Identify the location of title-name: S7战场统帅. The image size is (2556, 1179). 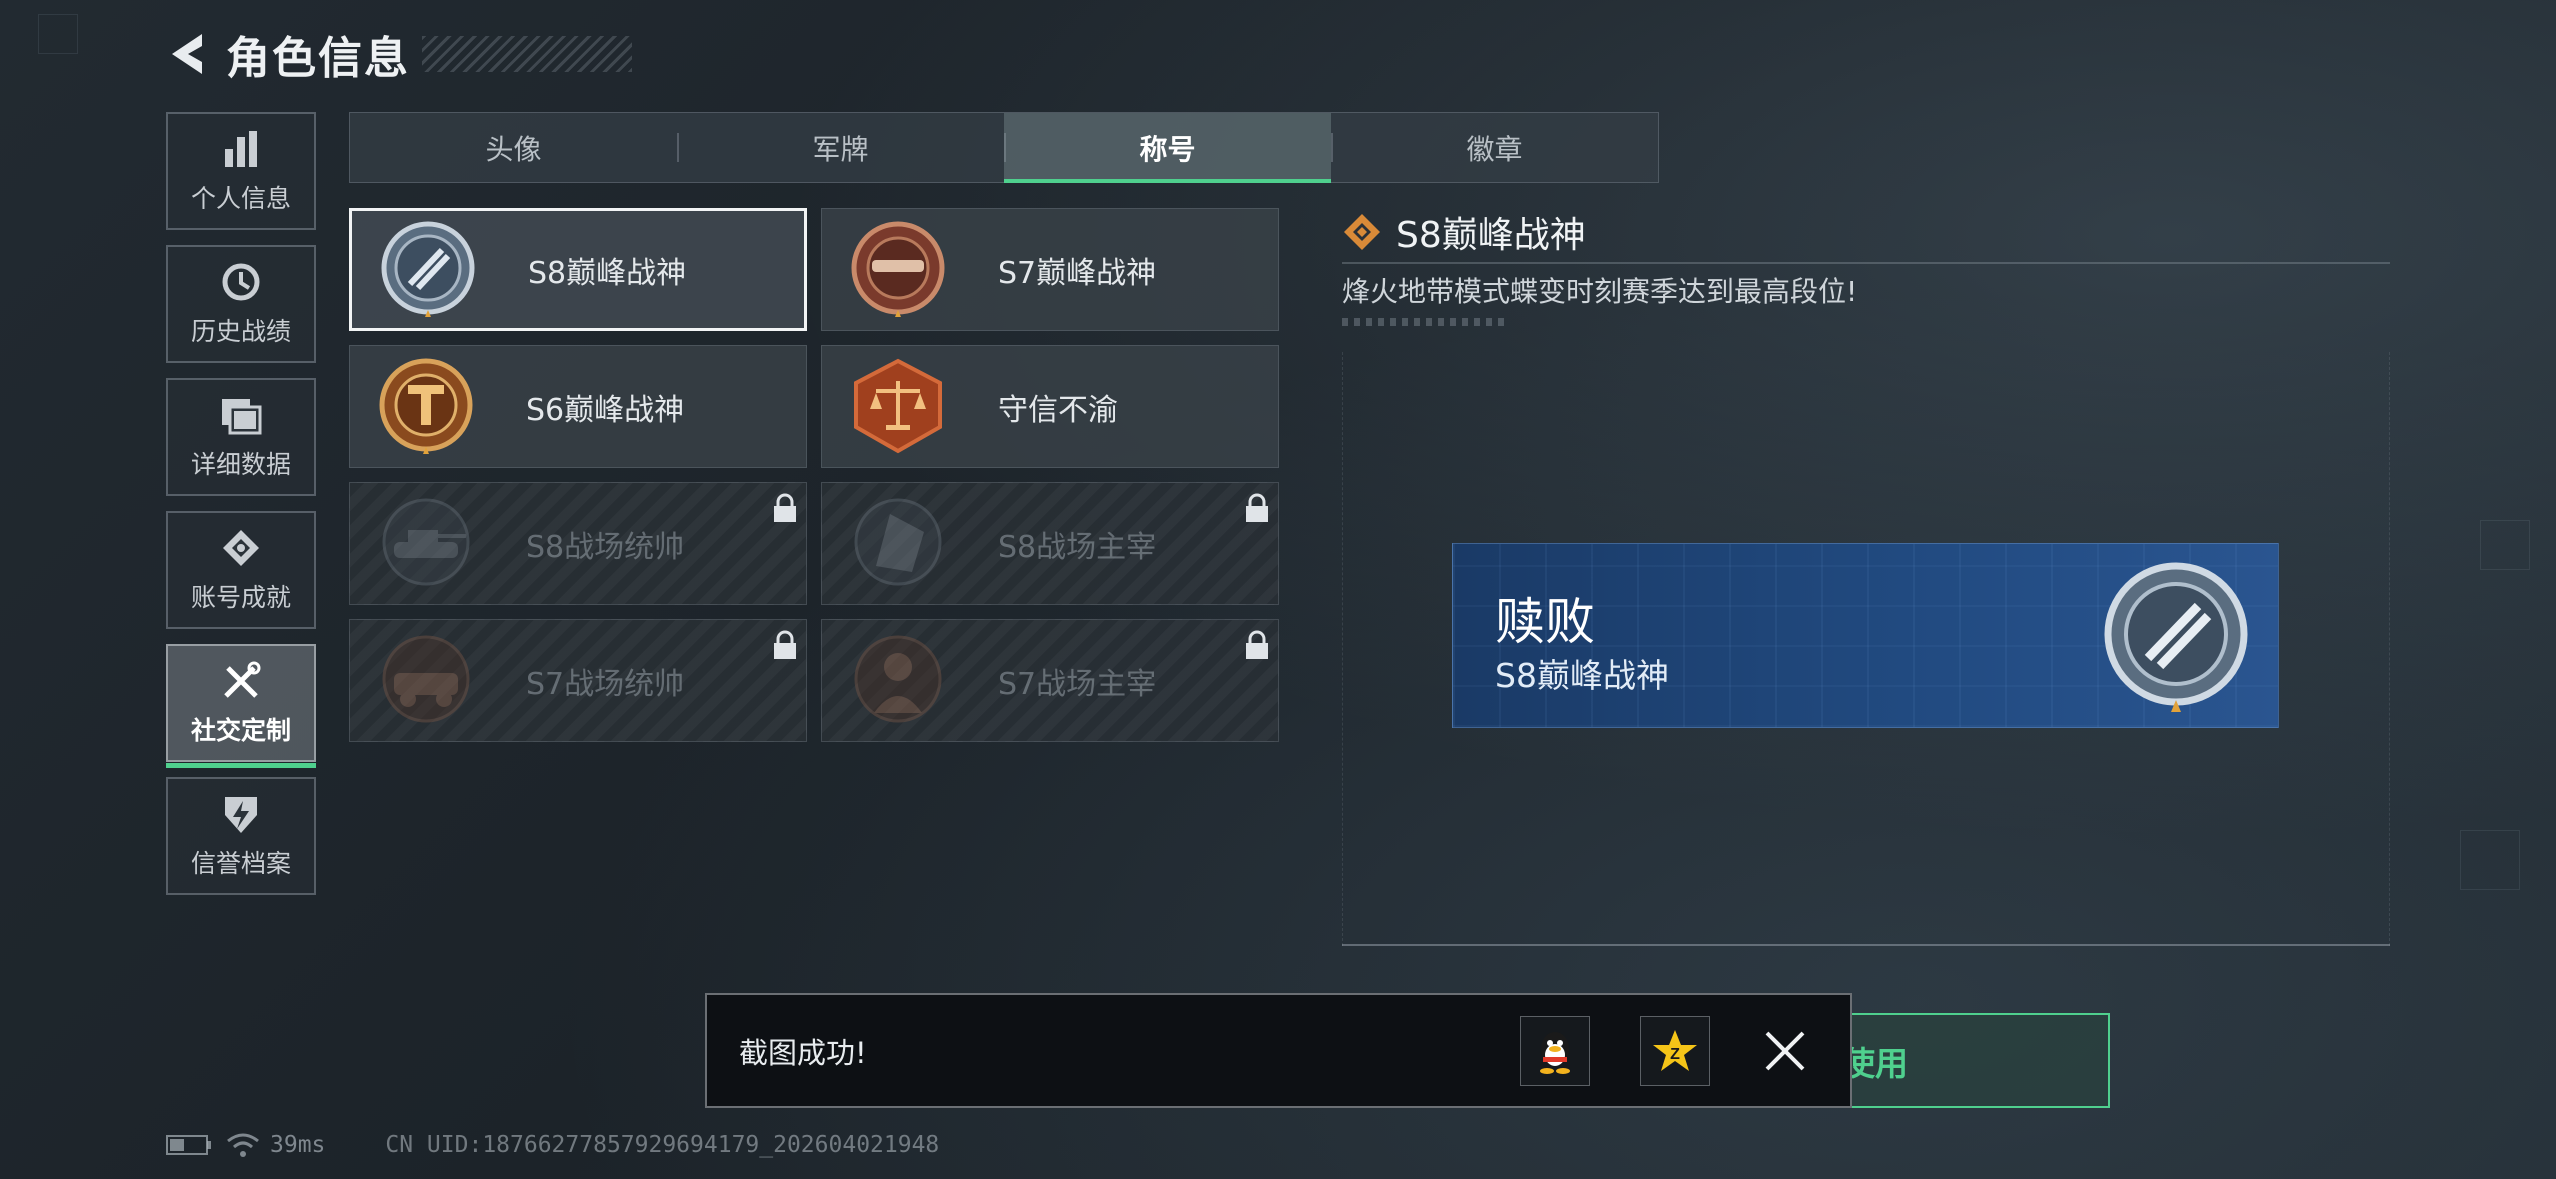
(605, 684).